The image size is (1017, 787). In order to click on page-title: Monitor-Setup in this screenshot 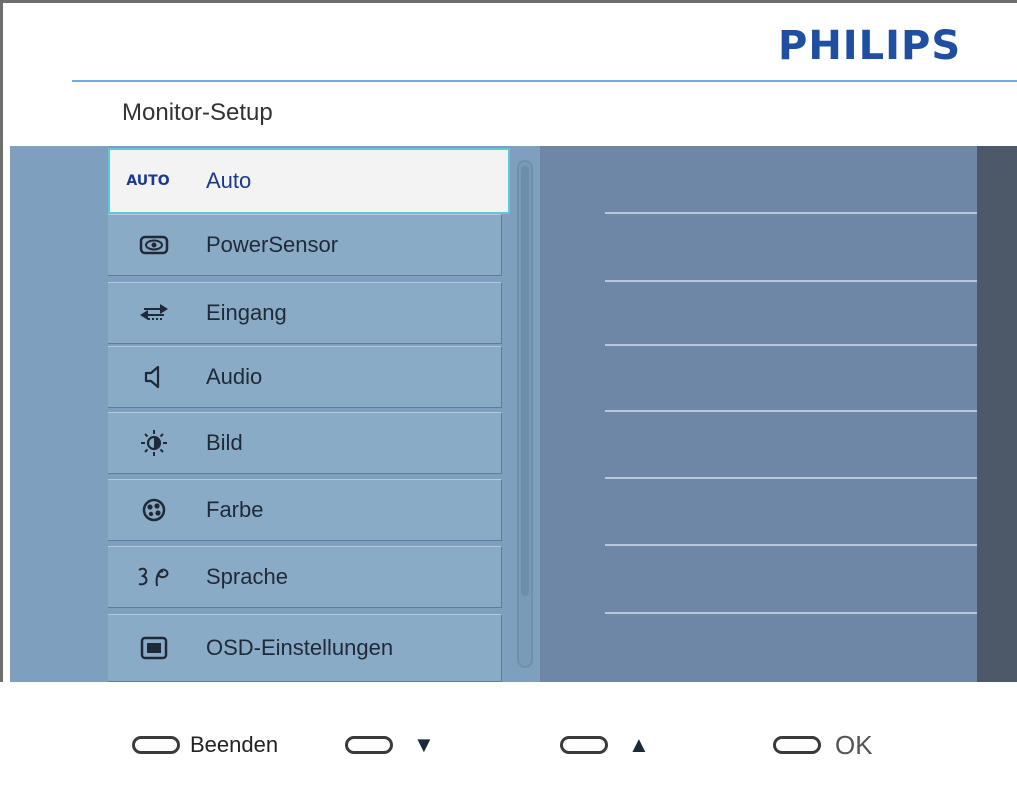, I will do `click(197, 112)`.